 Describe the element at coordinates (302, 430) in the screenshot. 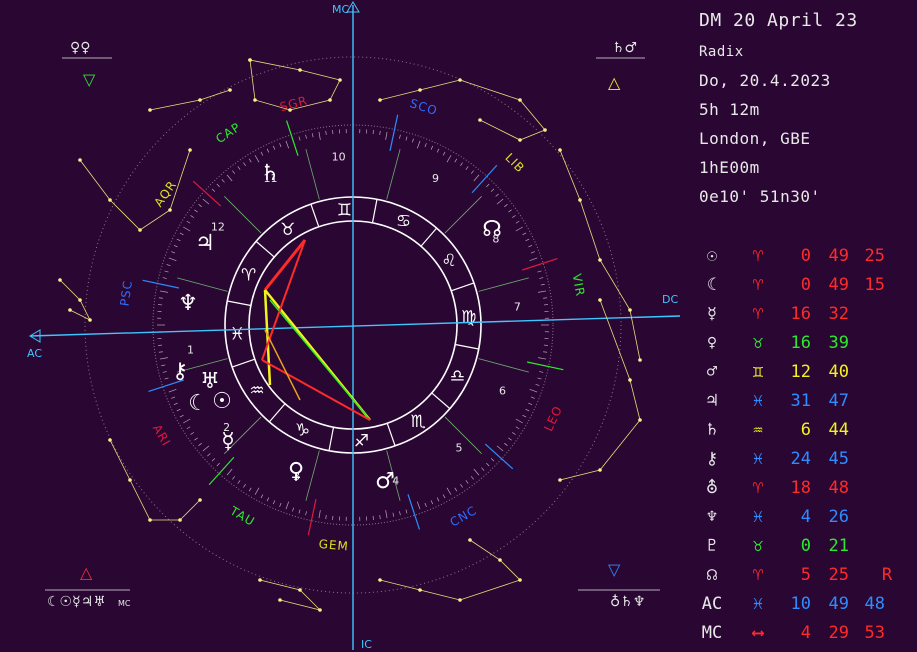

I see `zodiac-glyph: ♑` at that location.